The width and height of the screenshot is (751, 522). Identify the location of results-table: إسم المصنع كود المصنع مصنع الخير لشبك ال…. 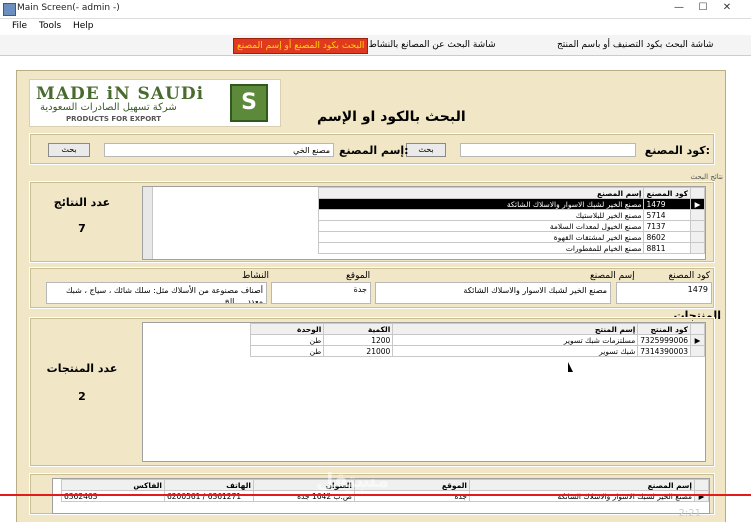
(511, 220).